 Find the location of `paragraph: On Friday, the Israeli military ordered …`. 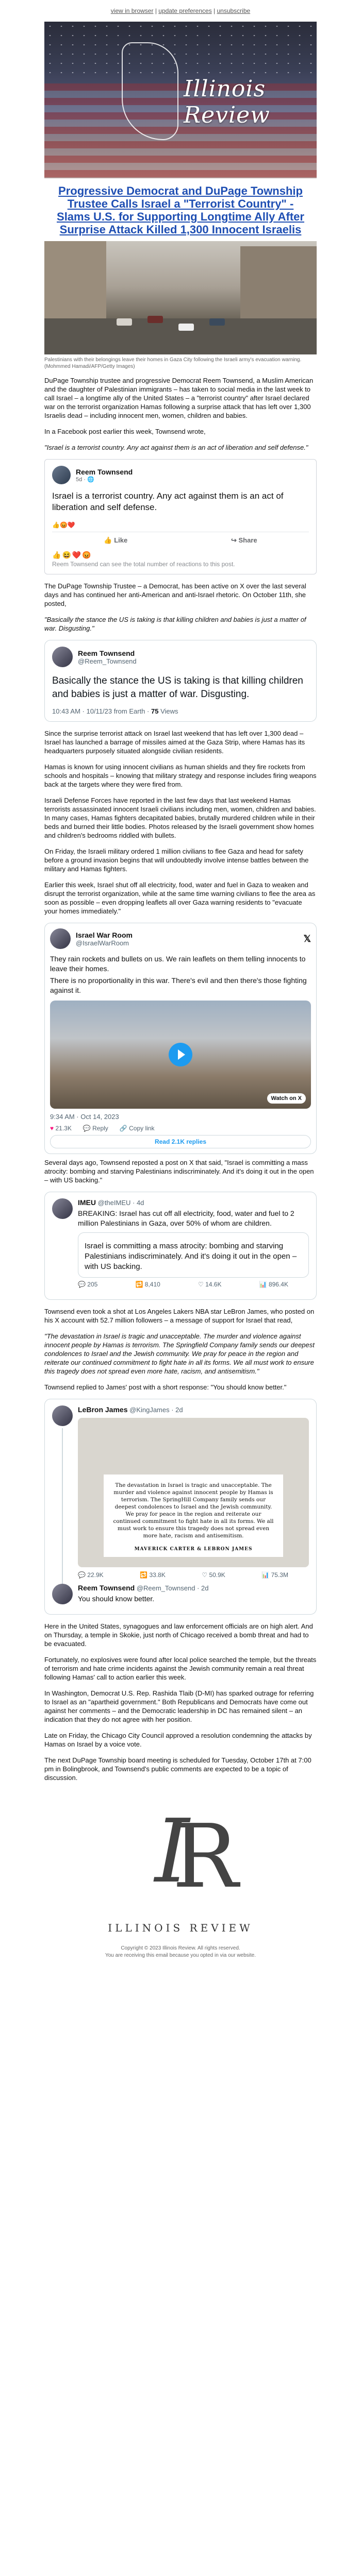

paragraph: On Friday, the Israeli military ordered … is located at coordinates (176, 860).